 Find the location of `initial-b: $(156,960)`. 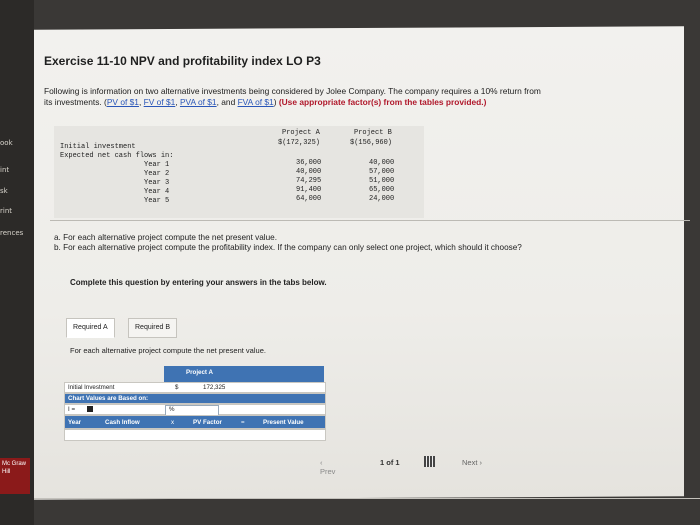

initial-b: $(156,960) is located at coordinates (371, 143).